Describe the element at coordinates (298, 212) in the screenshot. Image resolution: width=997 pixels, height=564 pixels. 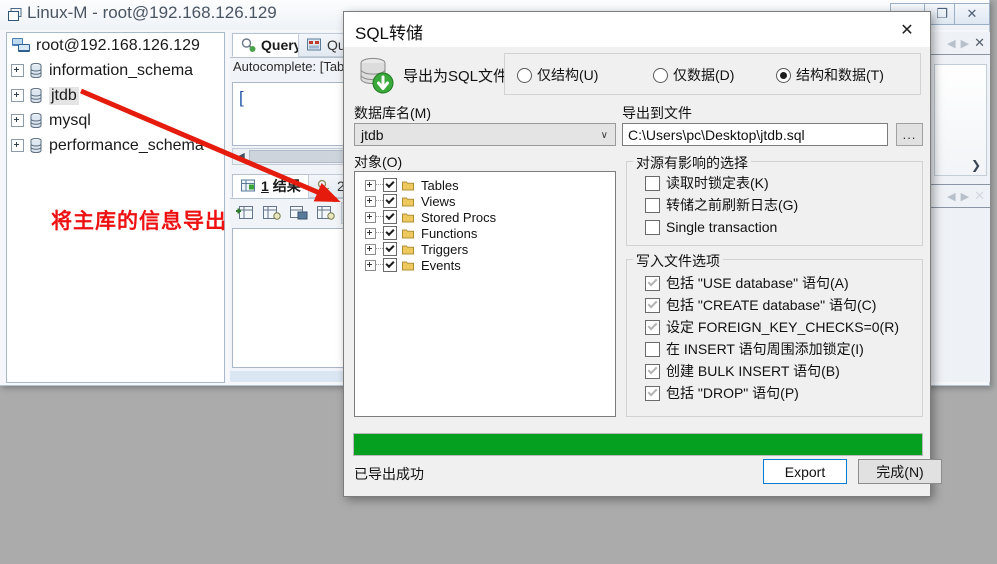
I see `grid-copy-icon` at that location.